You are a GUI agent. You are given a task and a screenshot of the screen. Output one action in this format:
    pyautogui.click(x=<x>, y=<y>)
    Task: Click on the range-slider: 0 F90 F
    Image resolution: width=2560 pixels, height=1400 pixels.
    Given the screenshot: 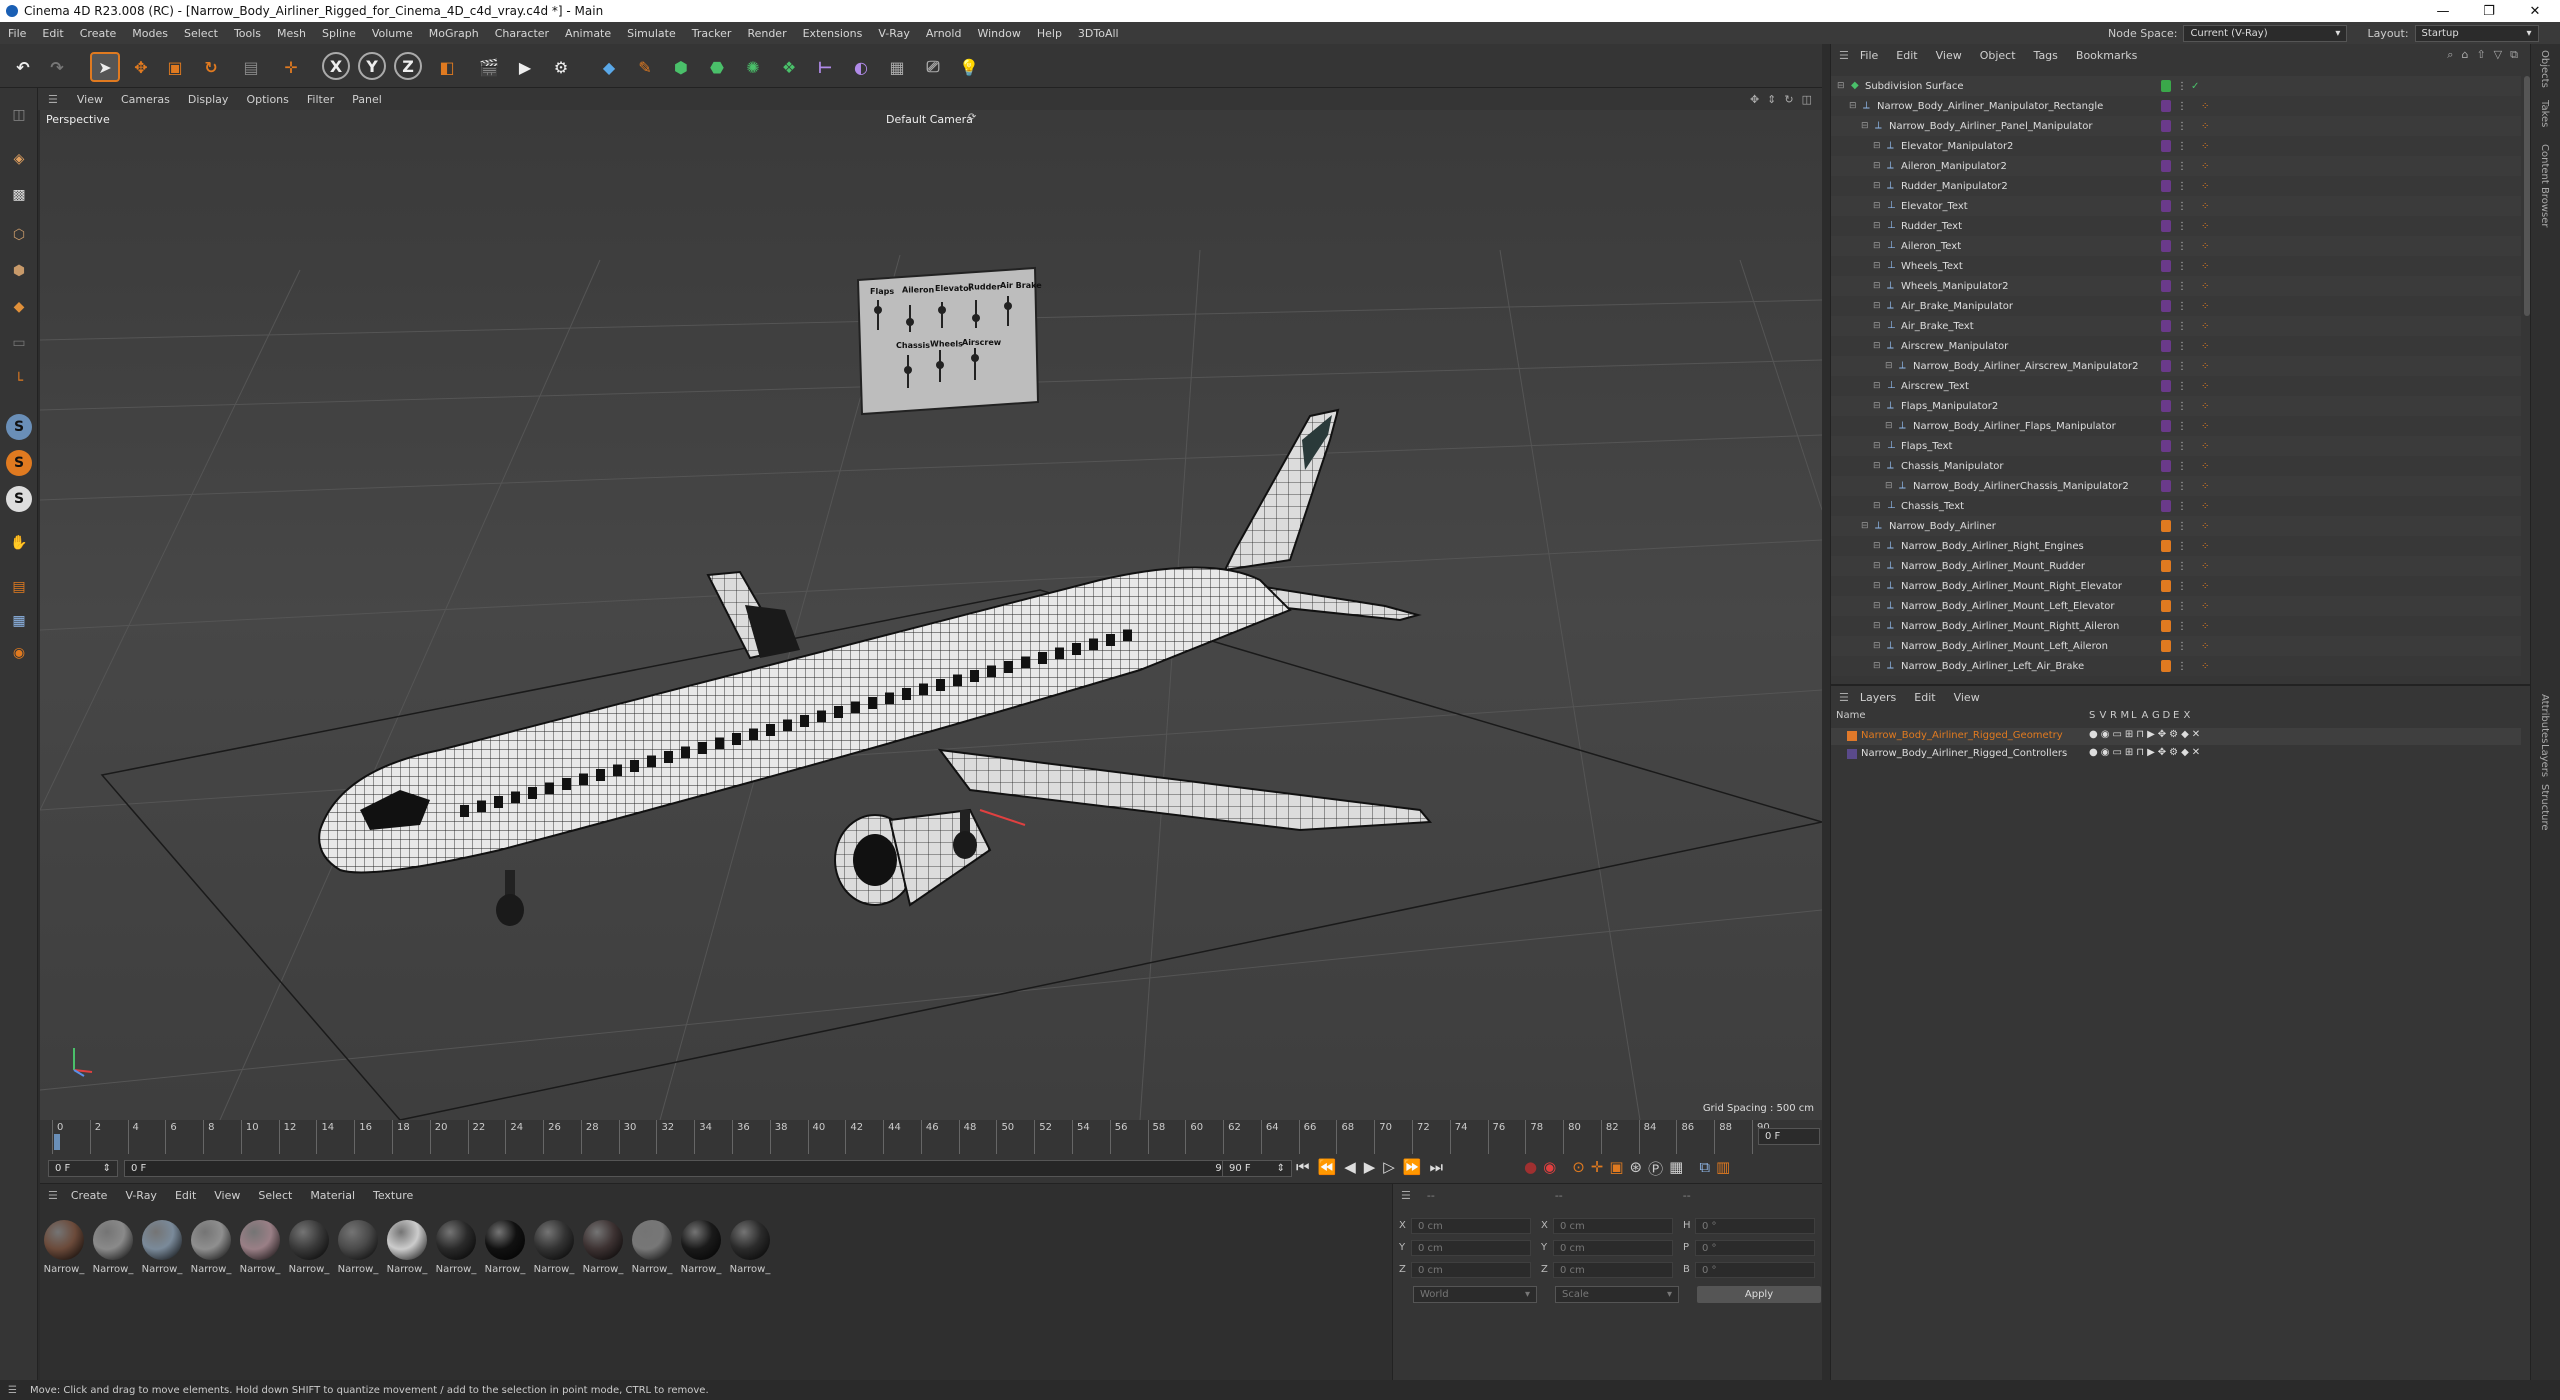 What is the action you would take?
    pyautogui.click(x=684, y=1168)
    